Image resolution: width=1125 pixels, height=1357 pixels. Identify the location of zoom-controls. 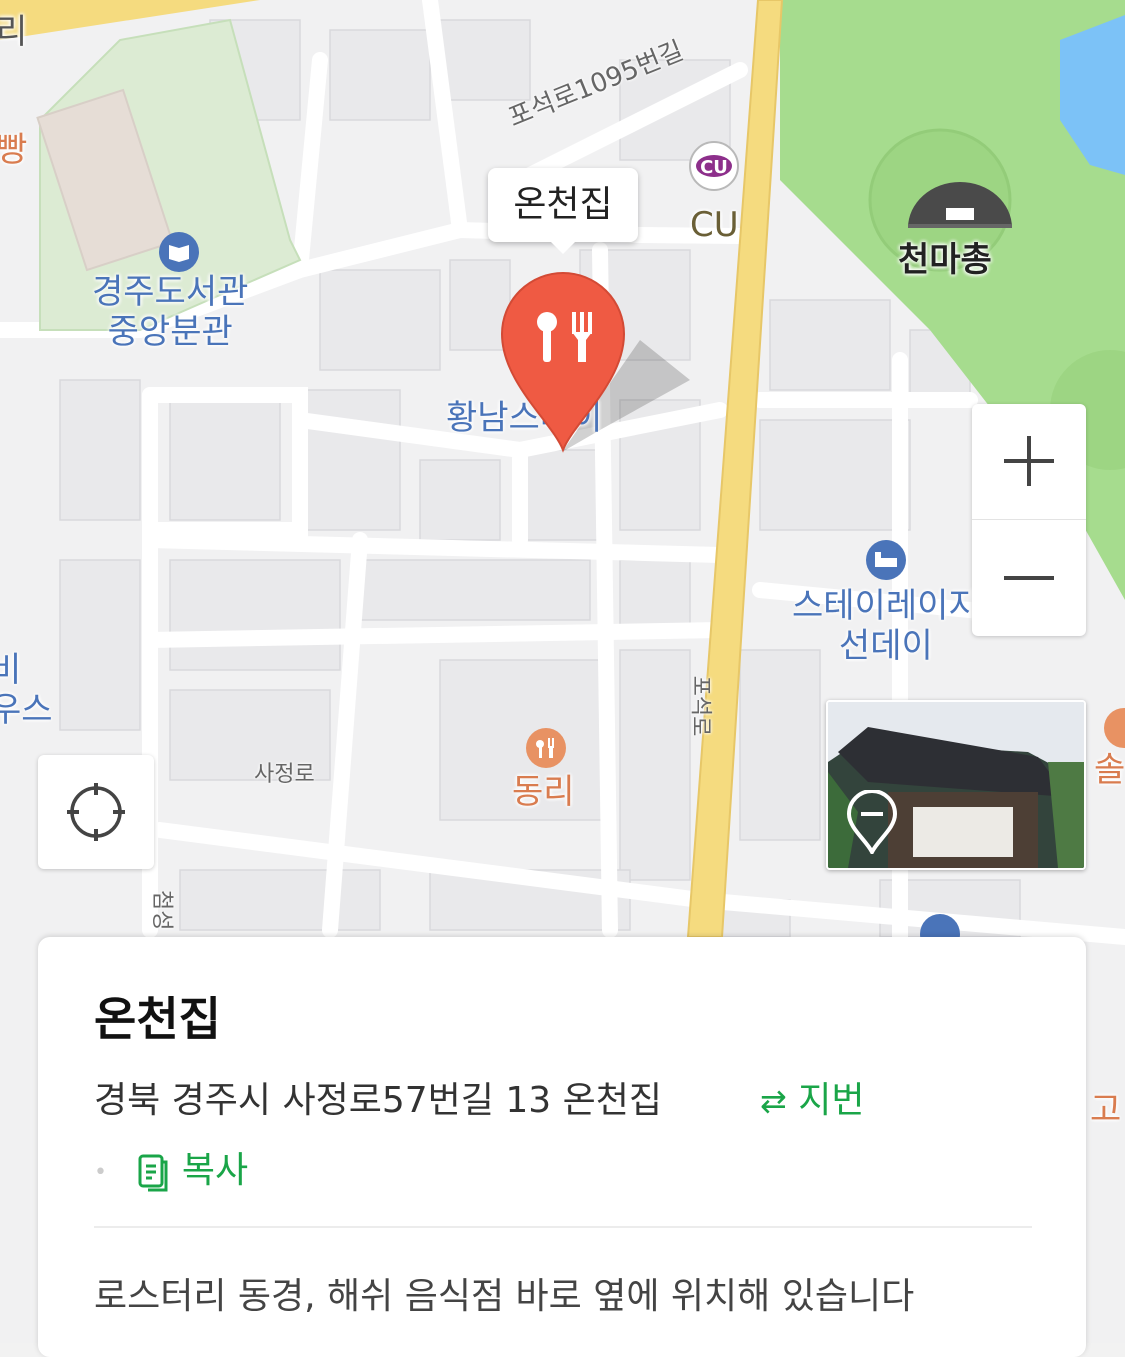
(1029, 520).